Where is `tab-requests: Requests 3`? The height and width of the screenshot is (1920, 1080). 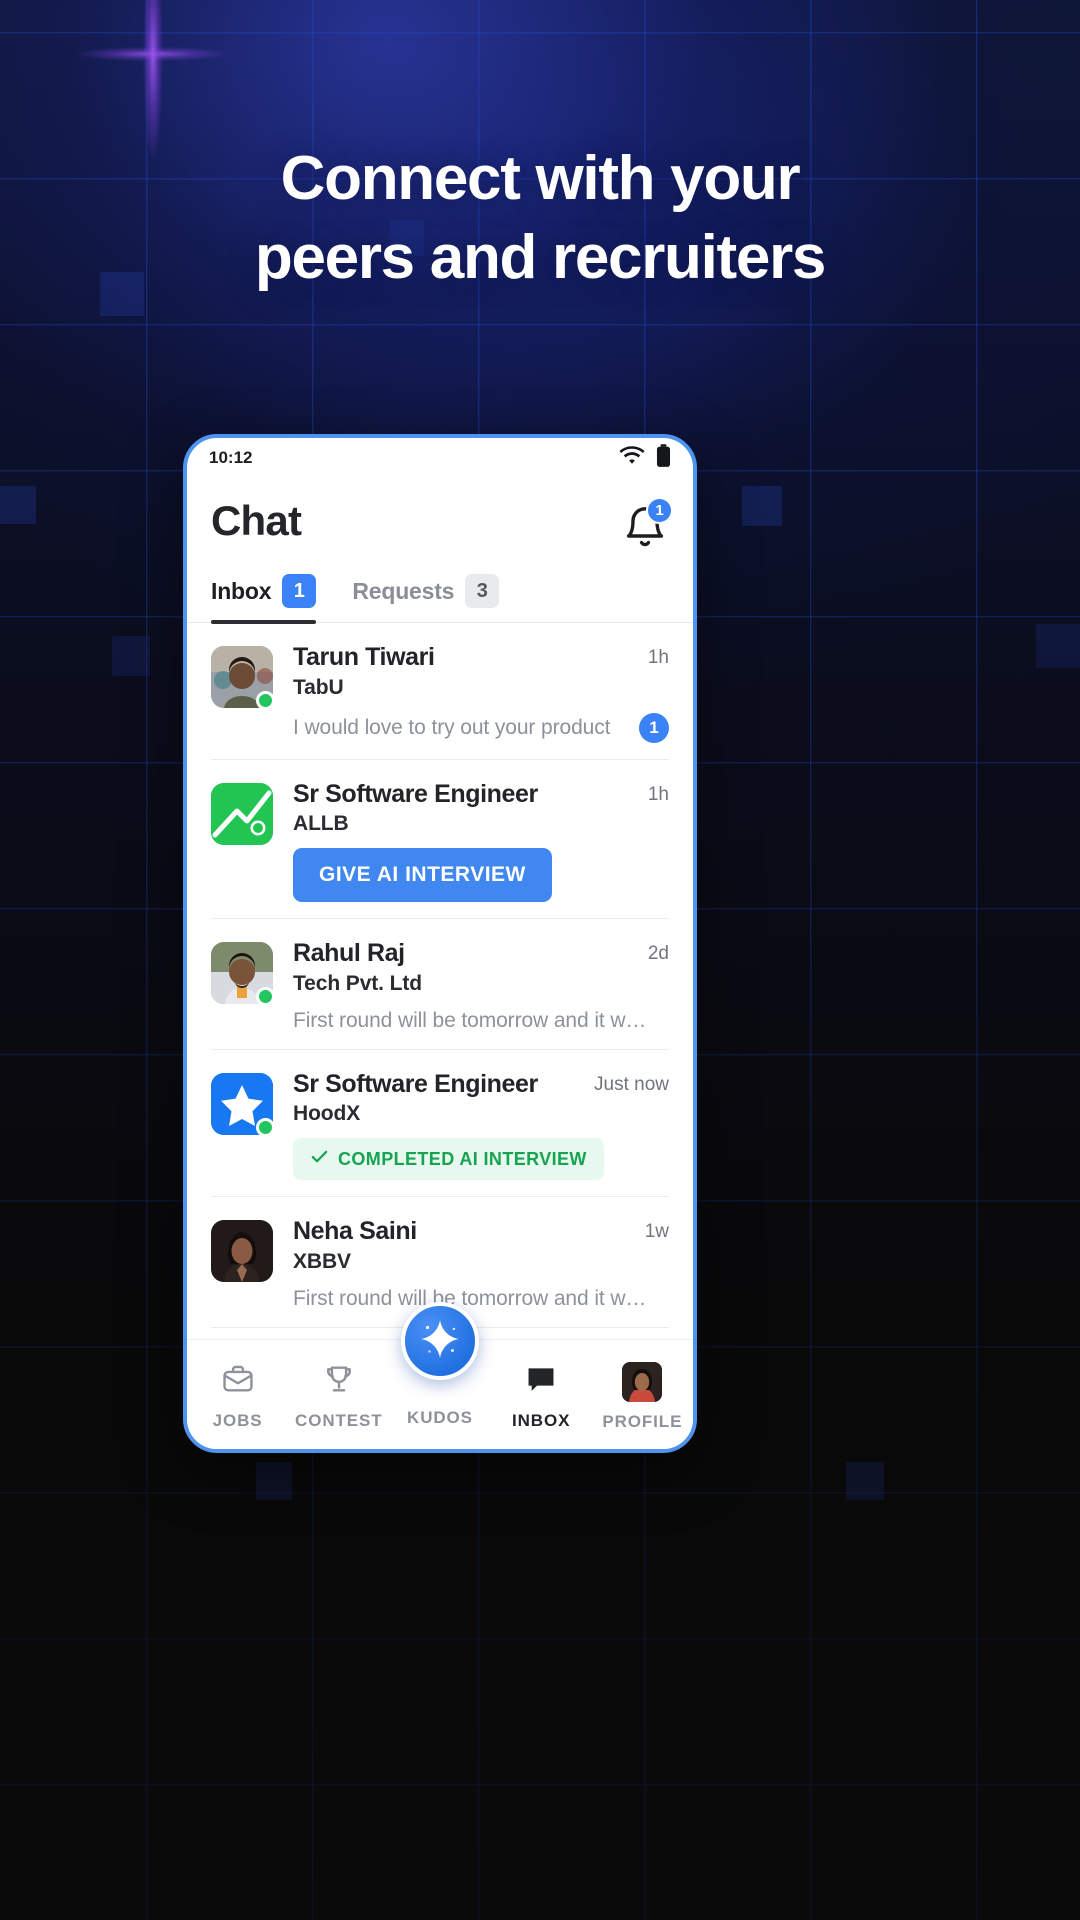 tab-requests: Requests 3 is located at coordinates (426, 598).